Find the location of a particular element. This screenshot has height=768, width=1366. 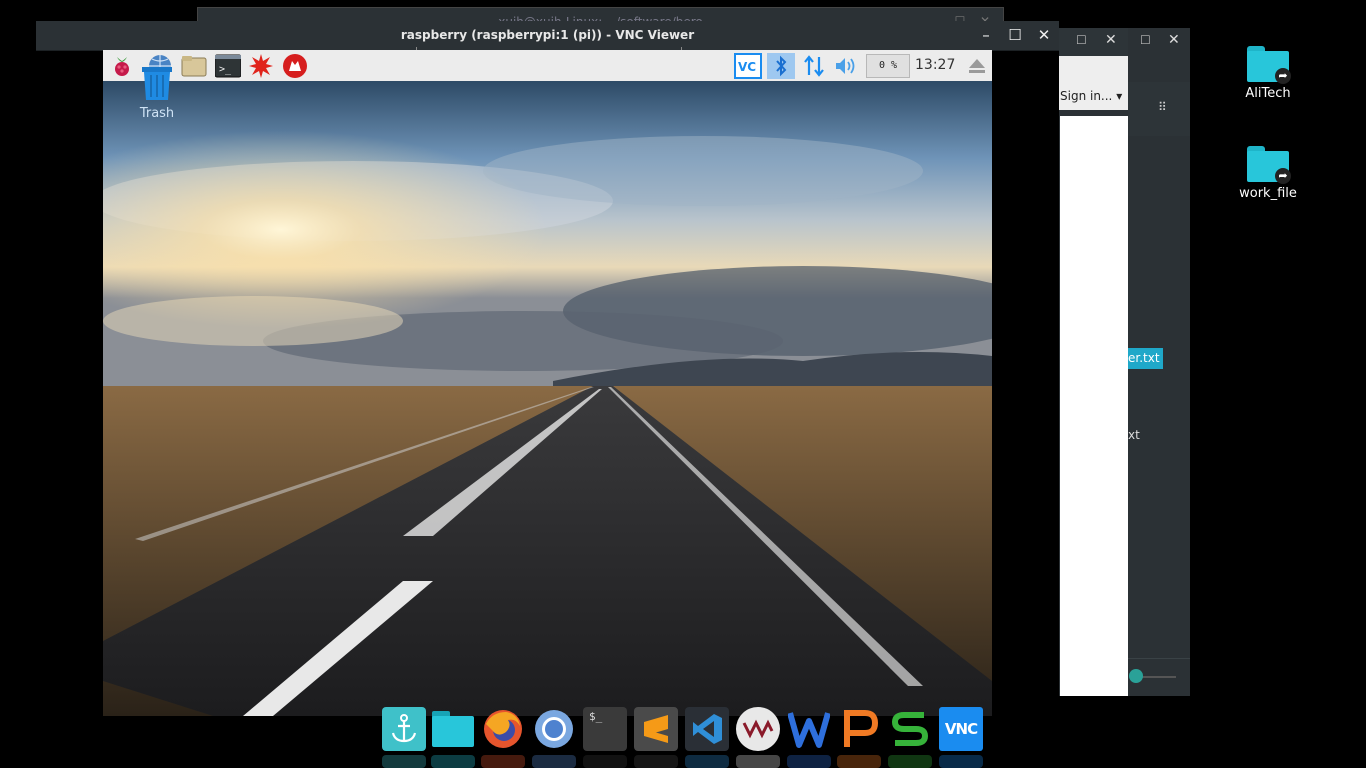

cpu-usage-monitor: 0 % is located at coordinates (888, 66).